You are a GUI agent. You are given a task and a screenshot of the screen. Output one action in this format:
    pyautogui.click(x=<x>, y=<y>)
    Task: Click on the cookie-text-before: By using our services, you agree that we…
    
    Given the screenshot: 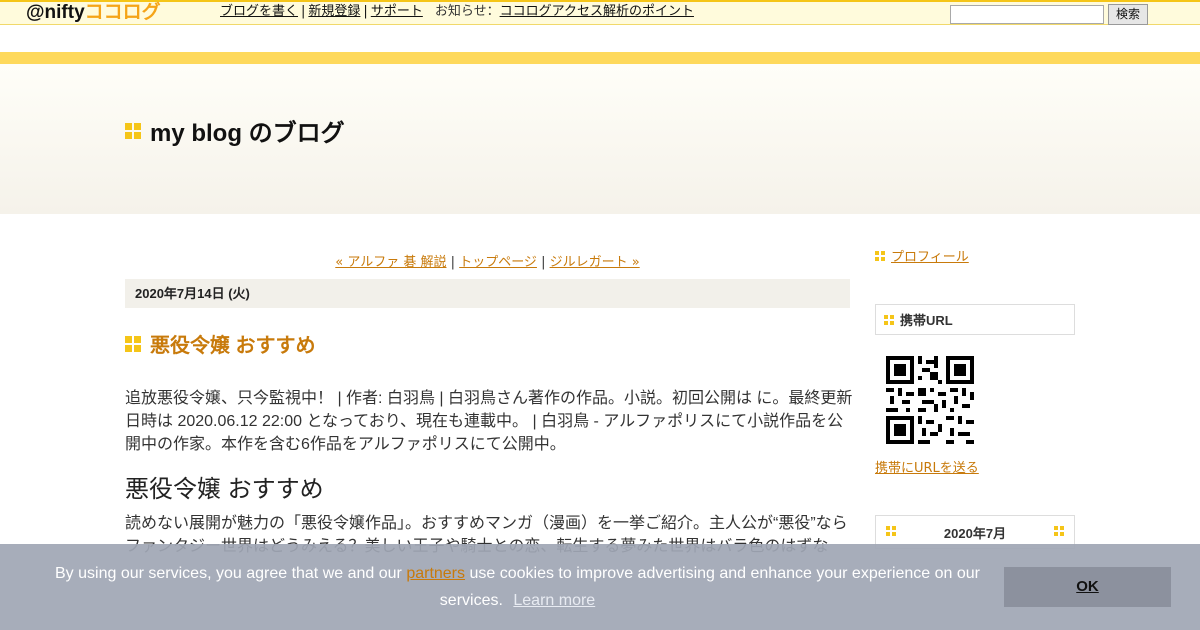 What is the action you would take?
    pyautogui.click(x=228, y=573)
    